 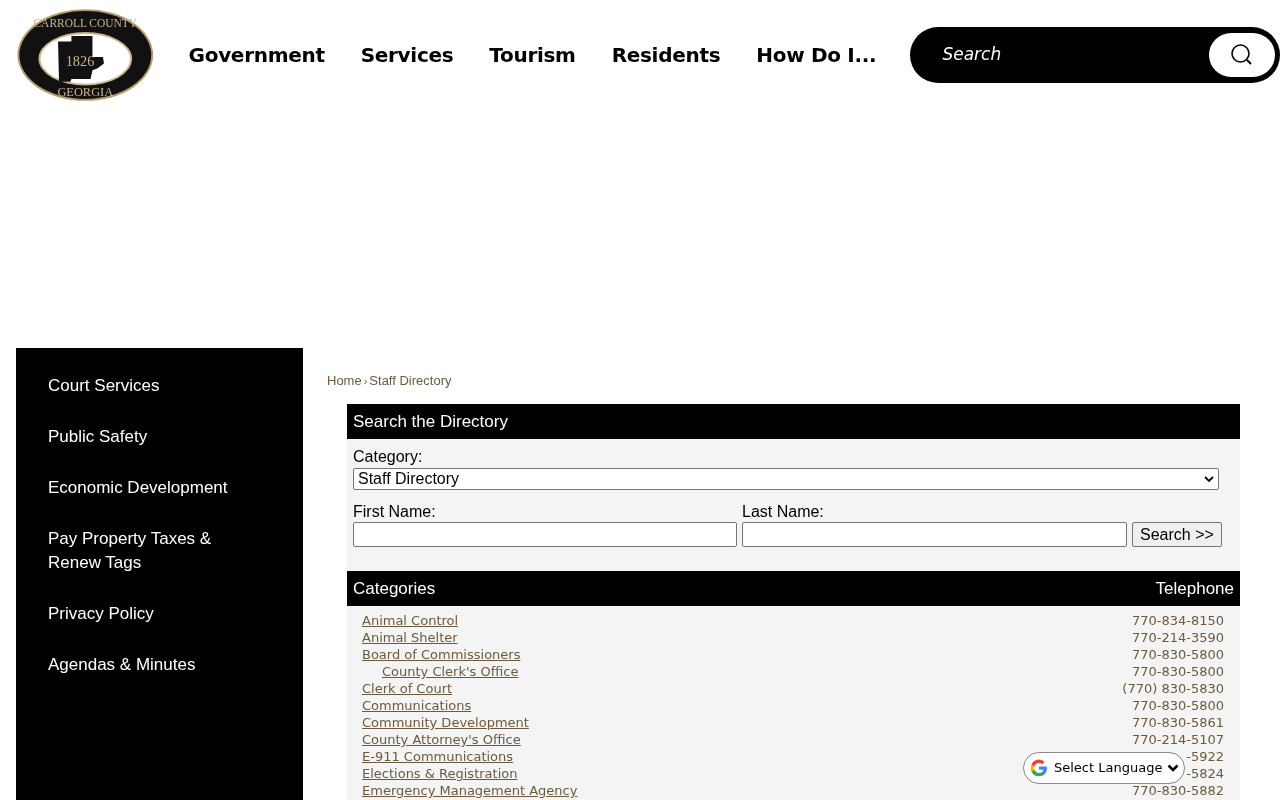 I want to click on nav-link: Government, so click(x=256, y=55).